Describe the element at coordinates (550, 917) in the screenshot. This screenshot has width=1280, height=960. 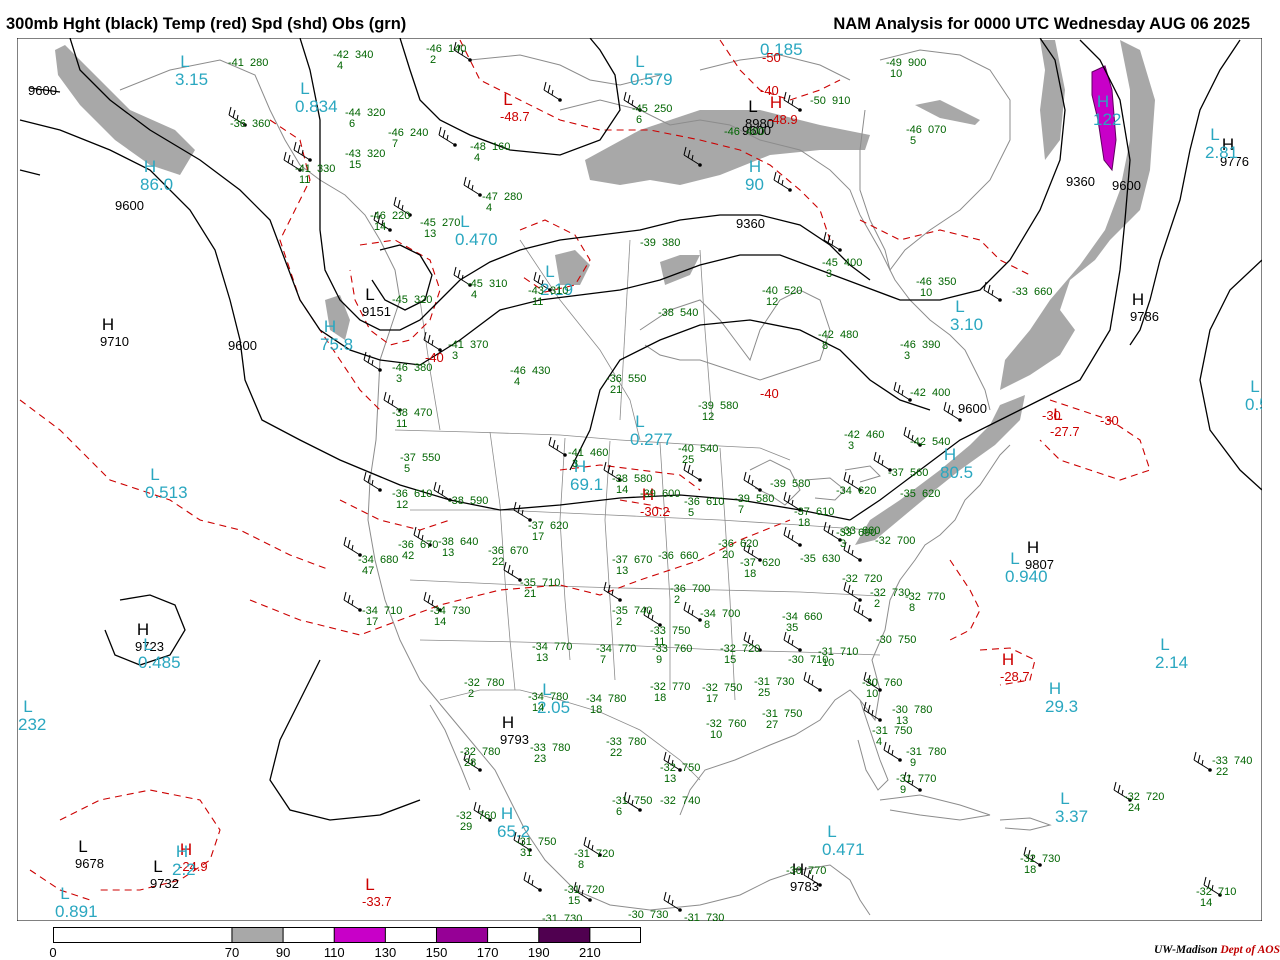
I see `obs-temp: -31` at that location.